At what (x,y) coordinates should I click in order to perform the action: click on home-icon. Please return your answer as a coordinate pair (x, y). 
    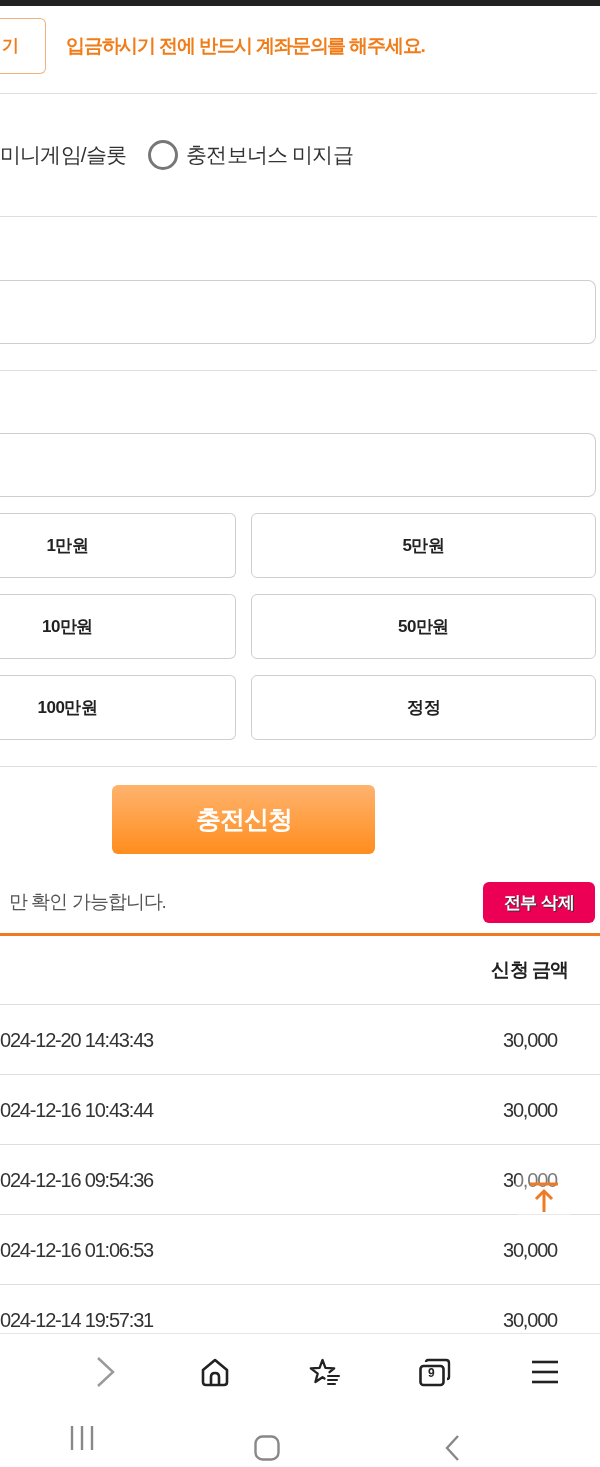
    Looking at the image, I should click on (215, 1372).